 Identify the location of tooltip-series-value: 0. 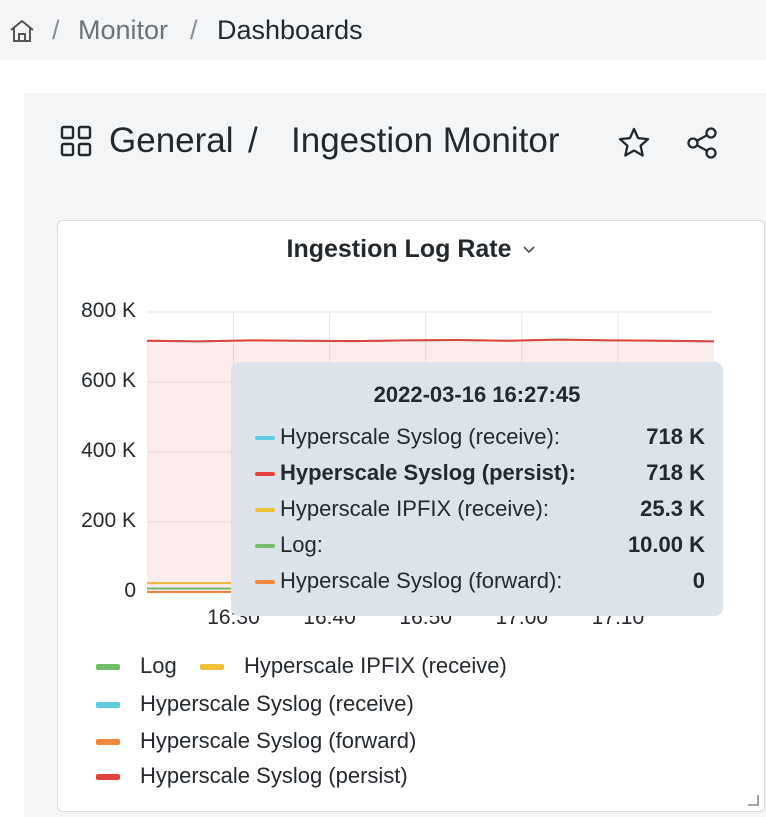
(698, 580).